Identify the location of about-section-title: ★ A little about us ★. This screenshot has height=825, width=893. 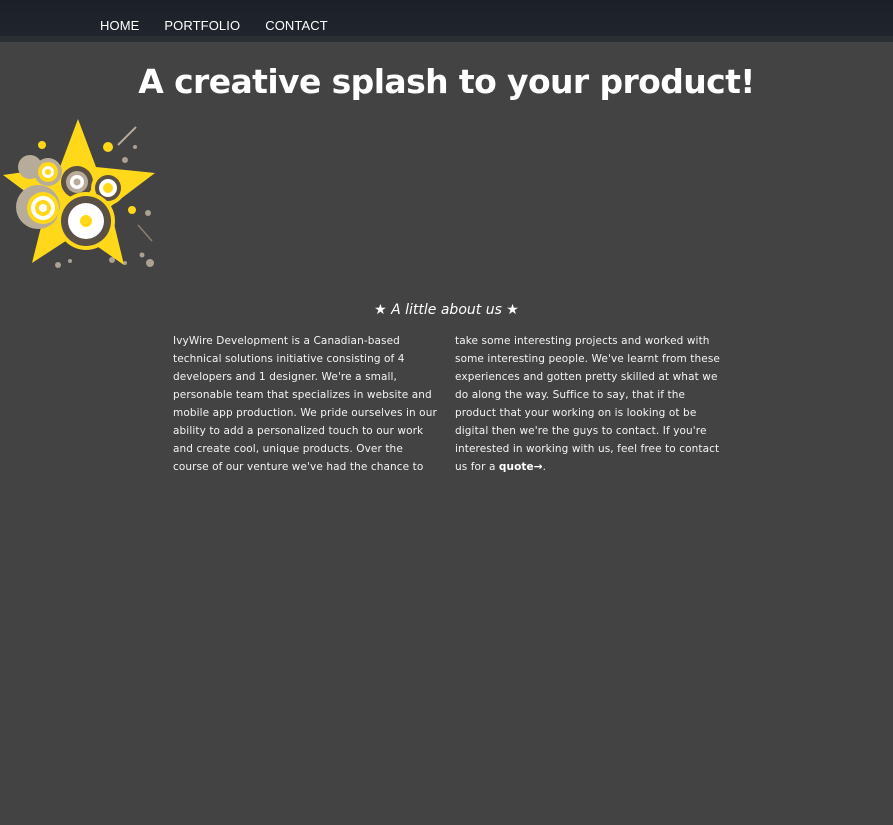
(446, 310).